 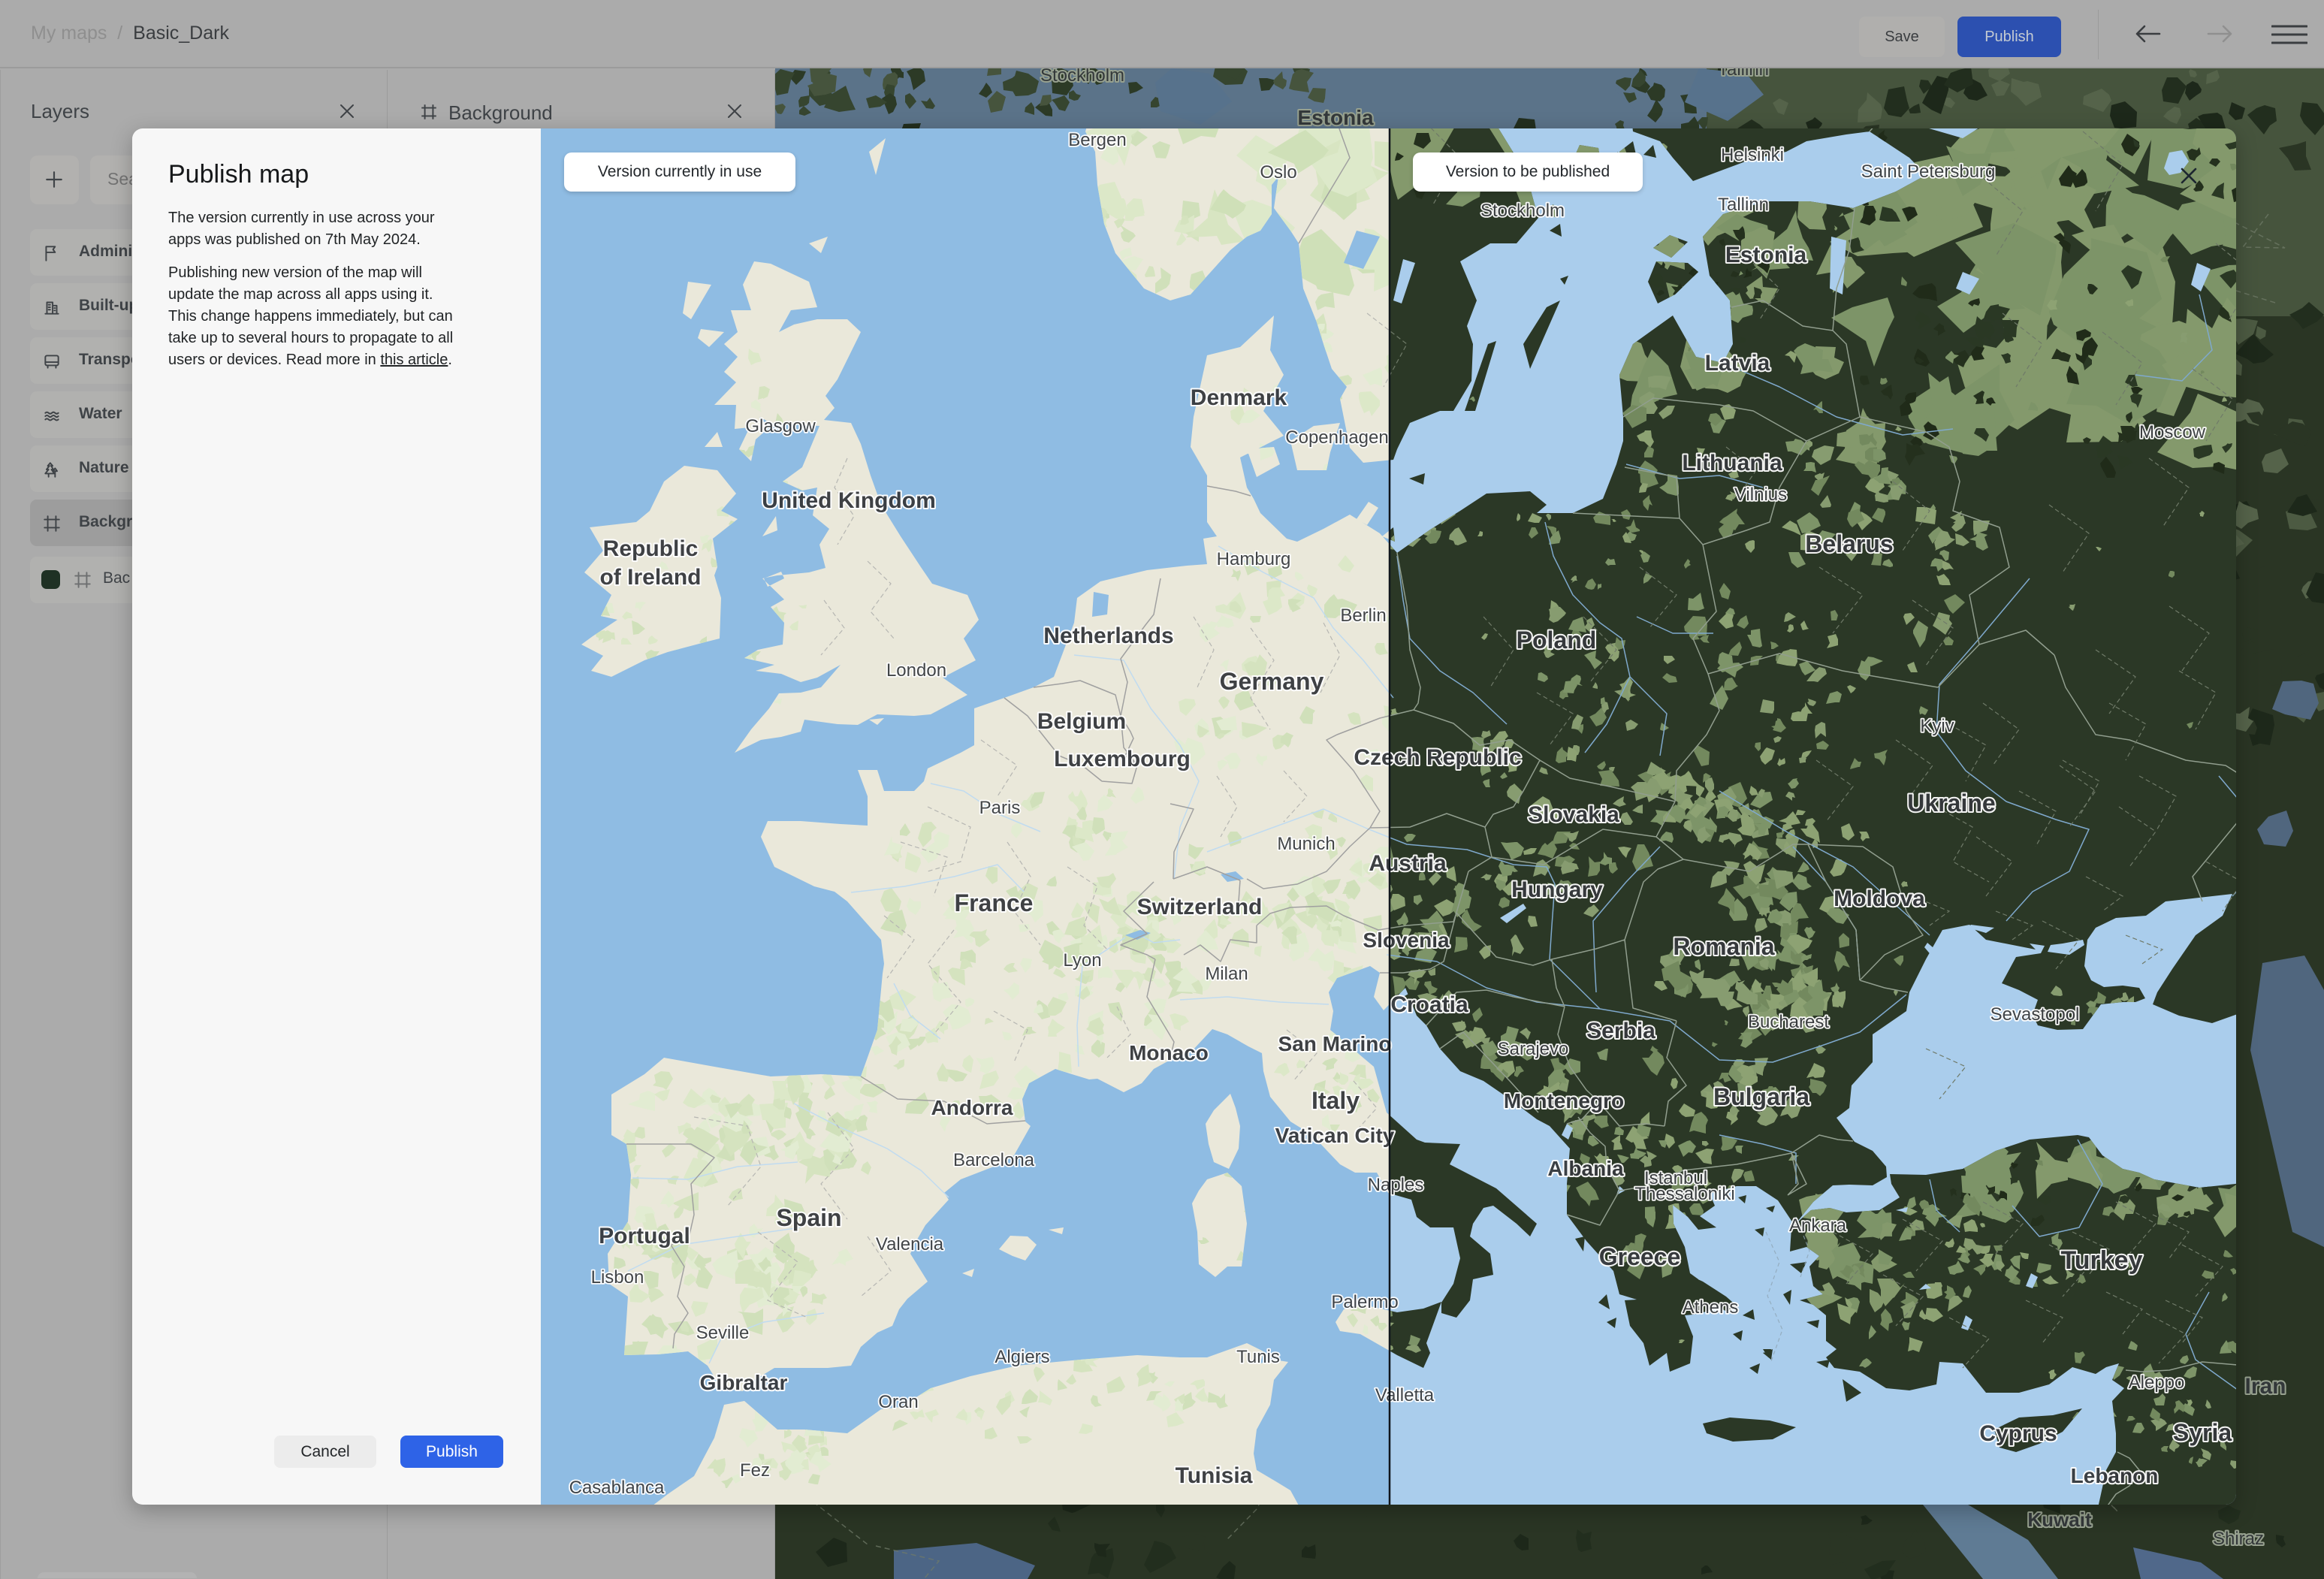 What do you see at coordinates (723, 1333) in the screenshot?
I see `svg-text: Seville` at bounding box center [723, 1333].